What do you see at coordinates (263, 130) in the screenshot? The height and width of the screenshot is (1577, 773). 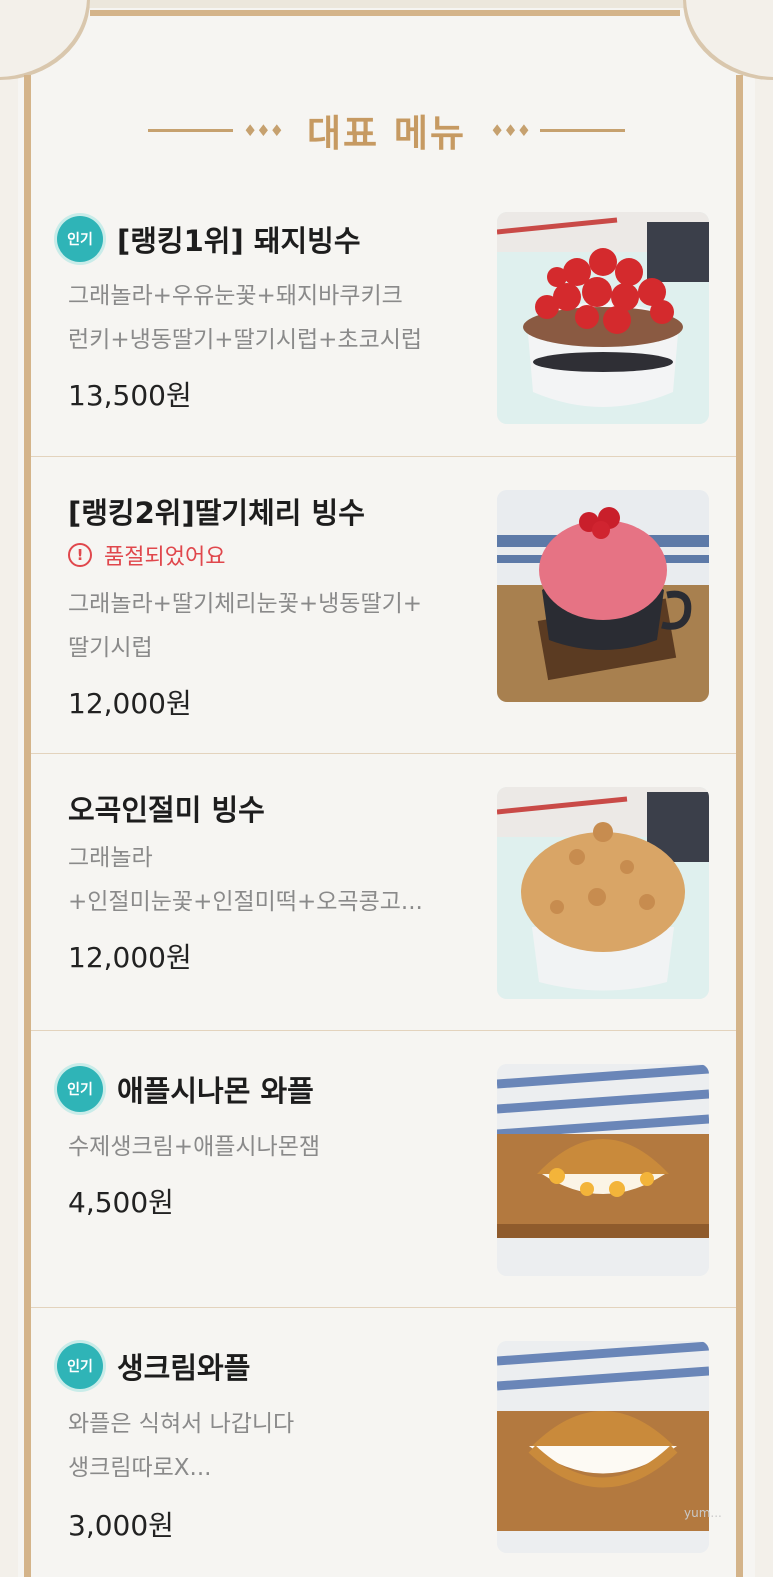 I see `deco-diamonds-left: ♦♦♦` at bounding box center [263, 130].